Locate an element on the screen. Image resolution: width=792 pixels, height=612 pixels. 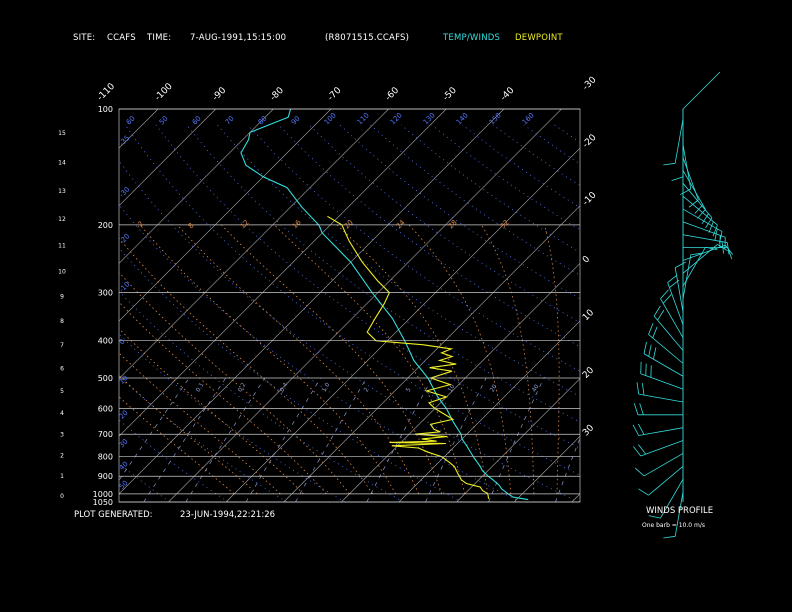
height-tick-label: 15 is located at coordinates (62, 133).